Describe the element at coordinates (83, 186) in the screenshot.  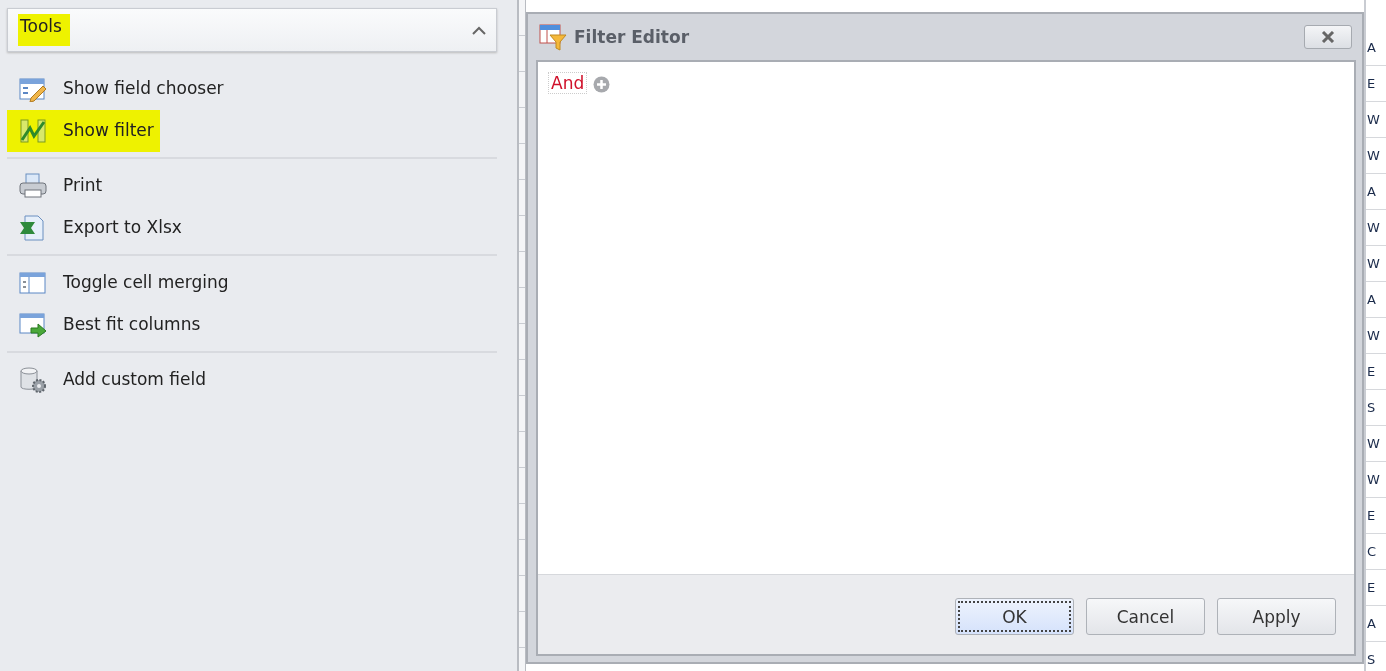
I see `menu-item: Print` at that location.